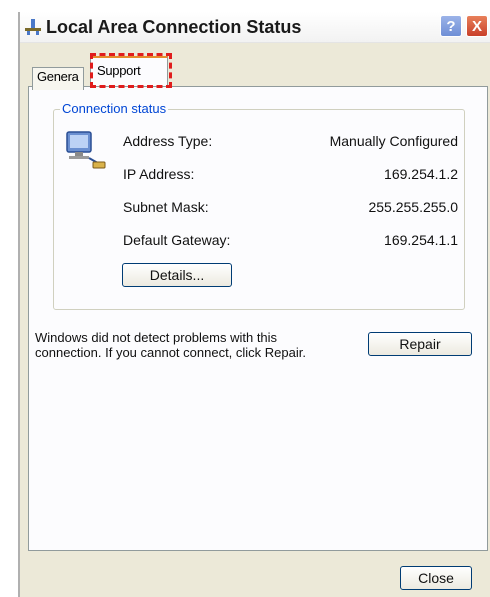 The width and height of the screenshot is (490, 597). What do you see at coordinates (393, 141) in the screenshot?
I see `address-type-value: Manually Configured` at bounding box center [393, 141].